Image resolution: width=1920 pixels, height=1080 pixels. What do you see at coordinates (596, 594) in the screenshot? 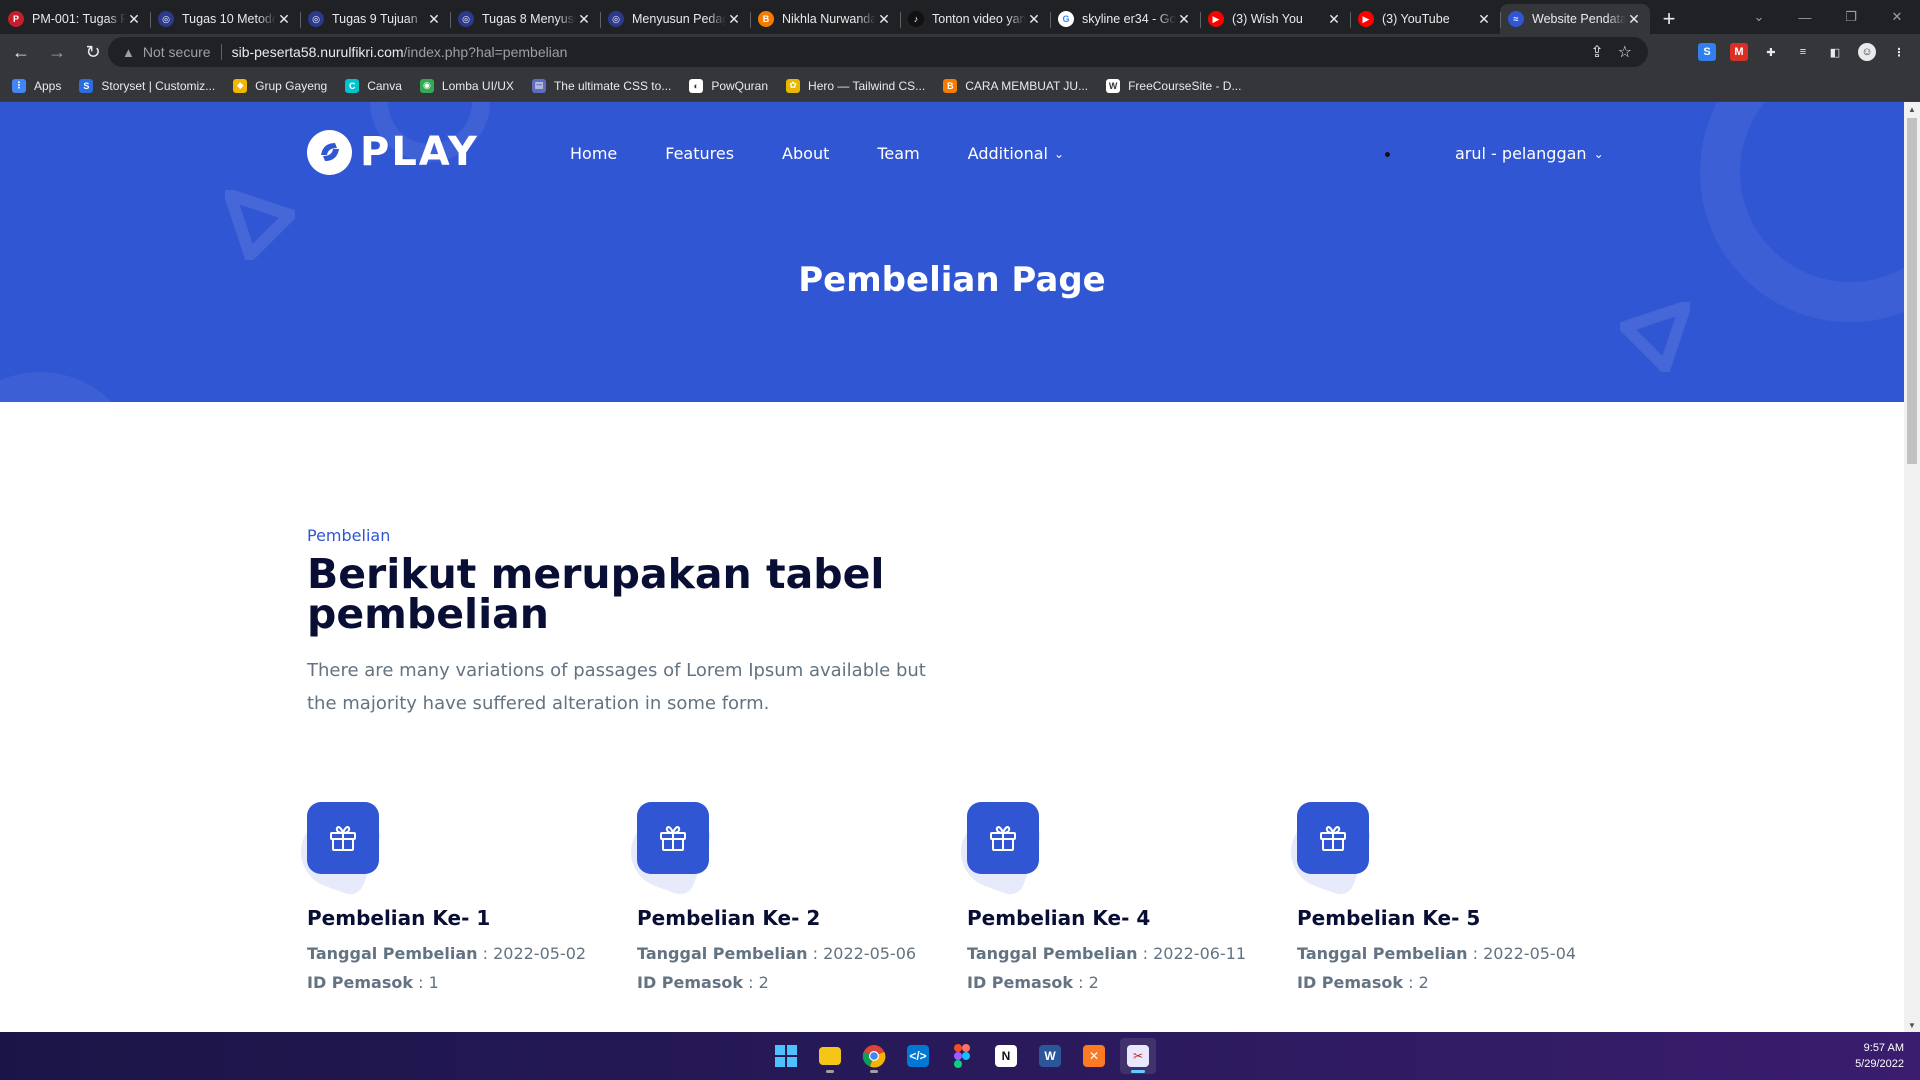
I see `section-title: Berikut merupakan tabel pembelian` at bounding box center [596, 594].